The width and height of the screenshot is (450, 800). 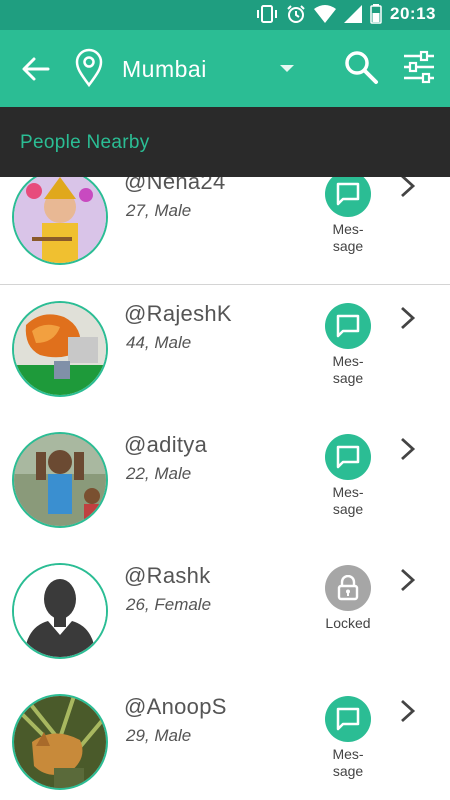 I want to click on default-avatar-icon, so click(x=60, y=611).